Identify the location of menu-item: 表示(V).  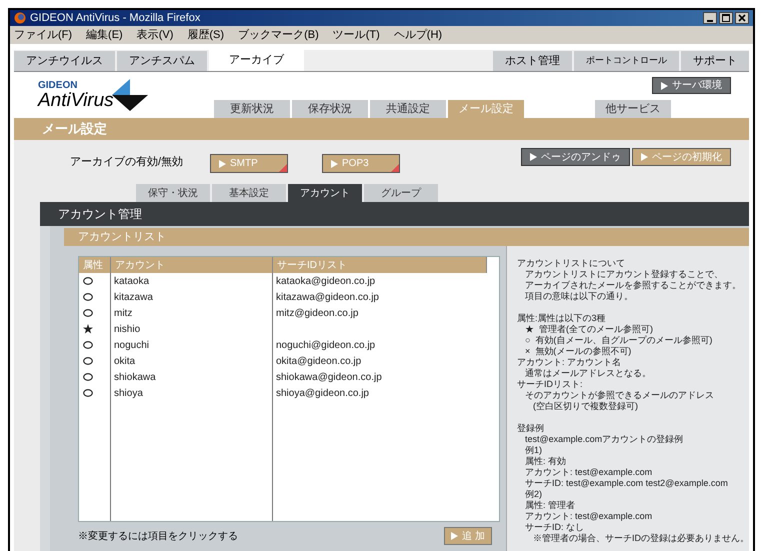
(155, 35).